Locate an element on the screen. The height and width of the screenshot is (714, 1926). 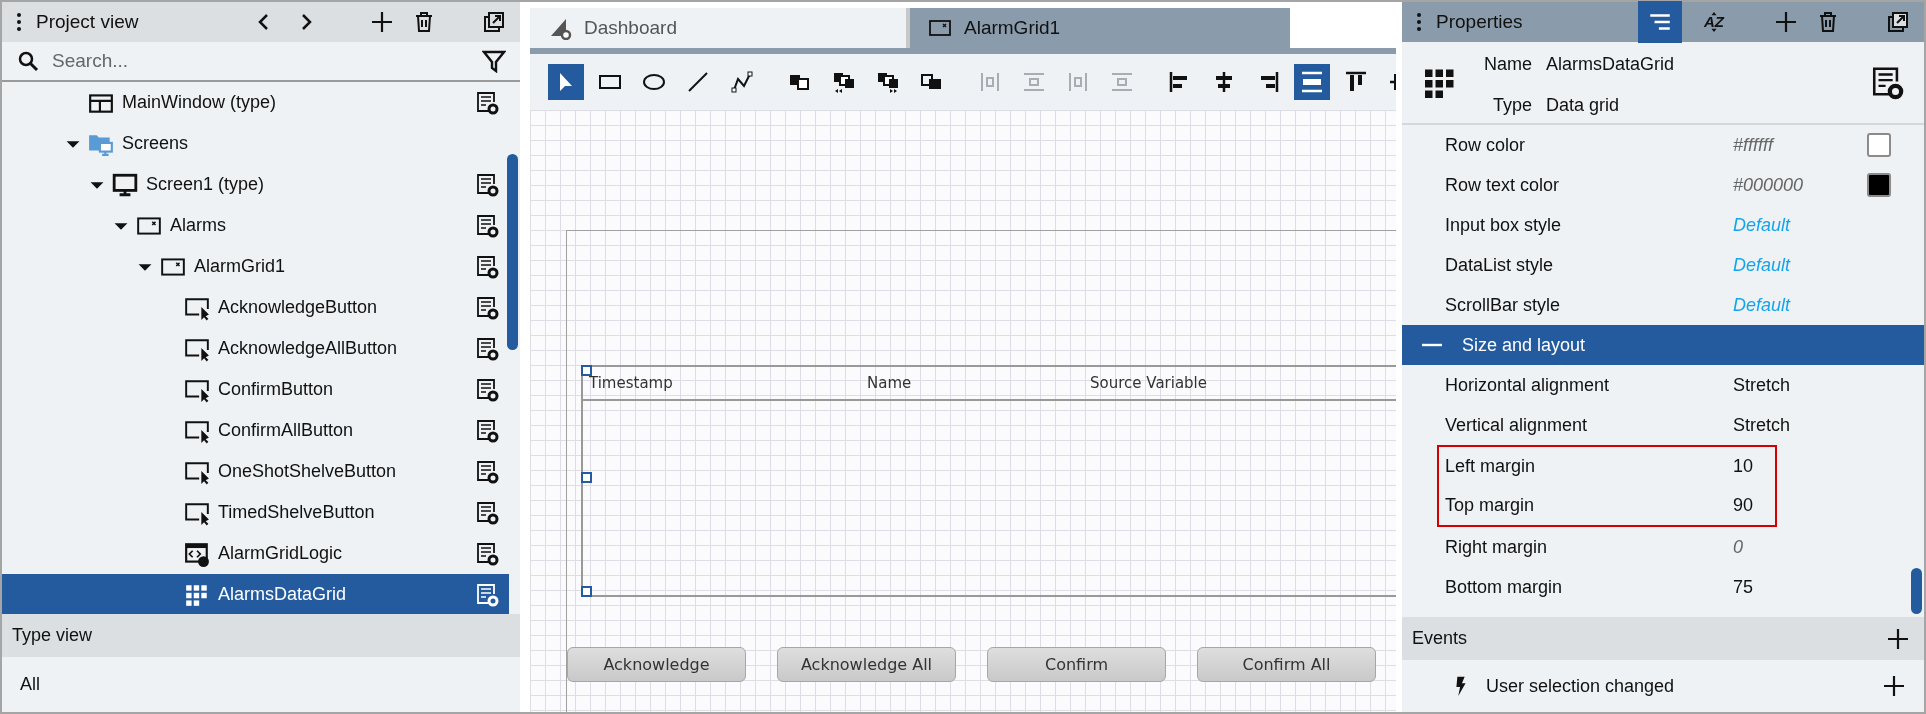
line-icon is located at coordinates (698, 82).